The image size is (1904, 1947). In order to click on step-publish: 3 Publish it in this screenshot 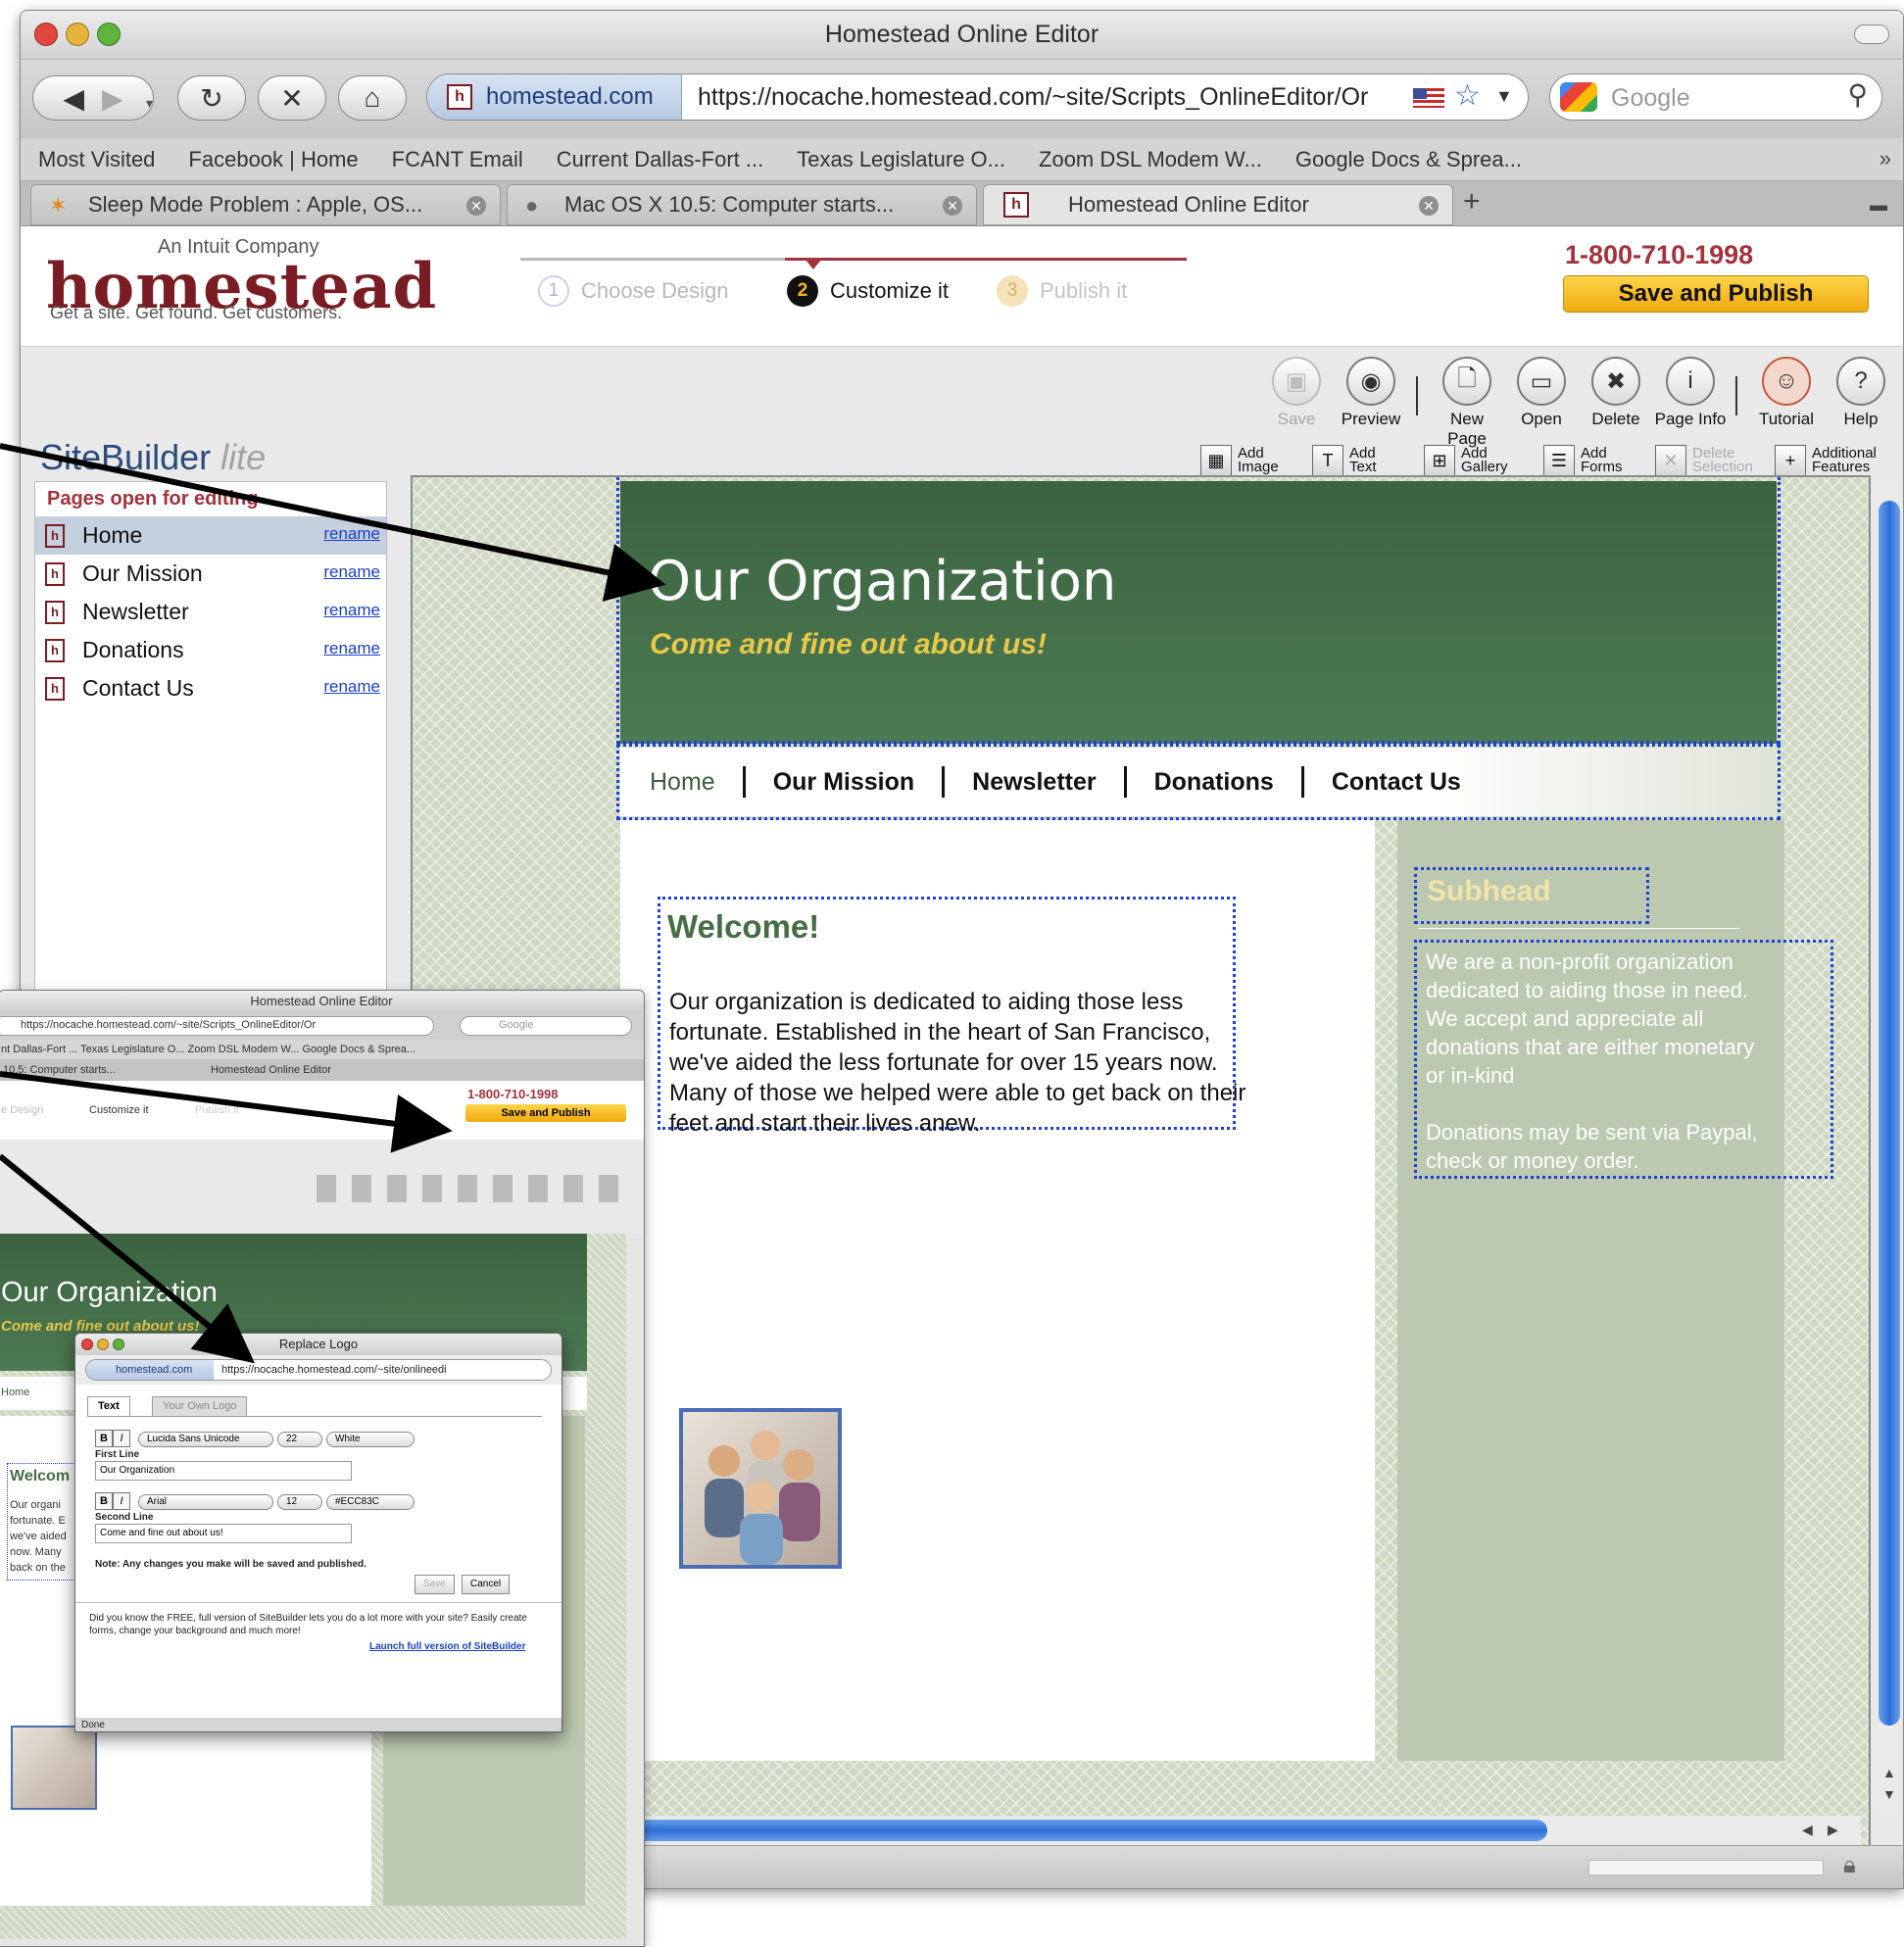, I will do `click(1062, 291)`.